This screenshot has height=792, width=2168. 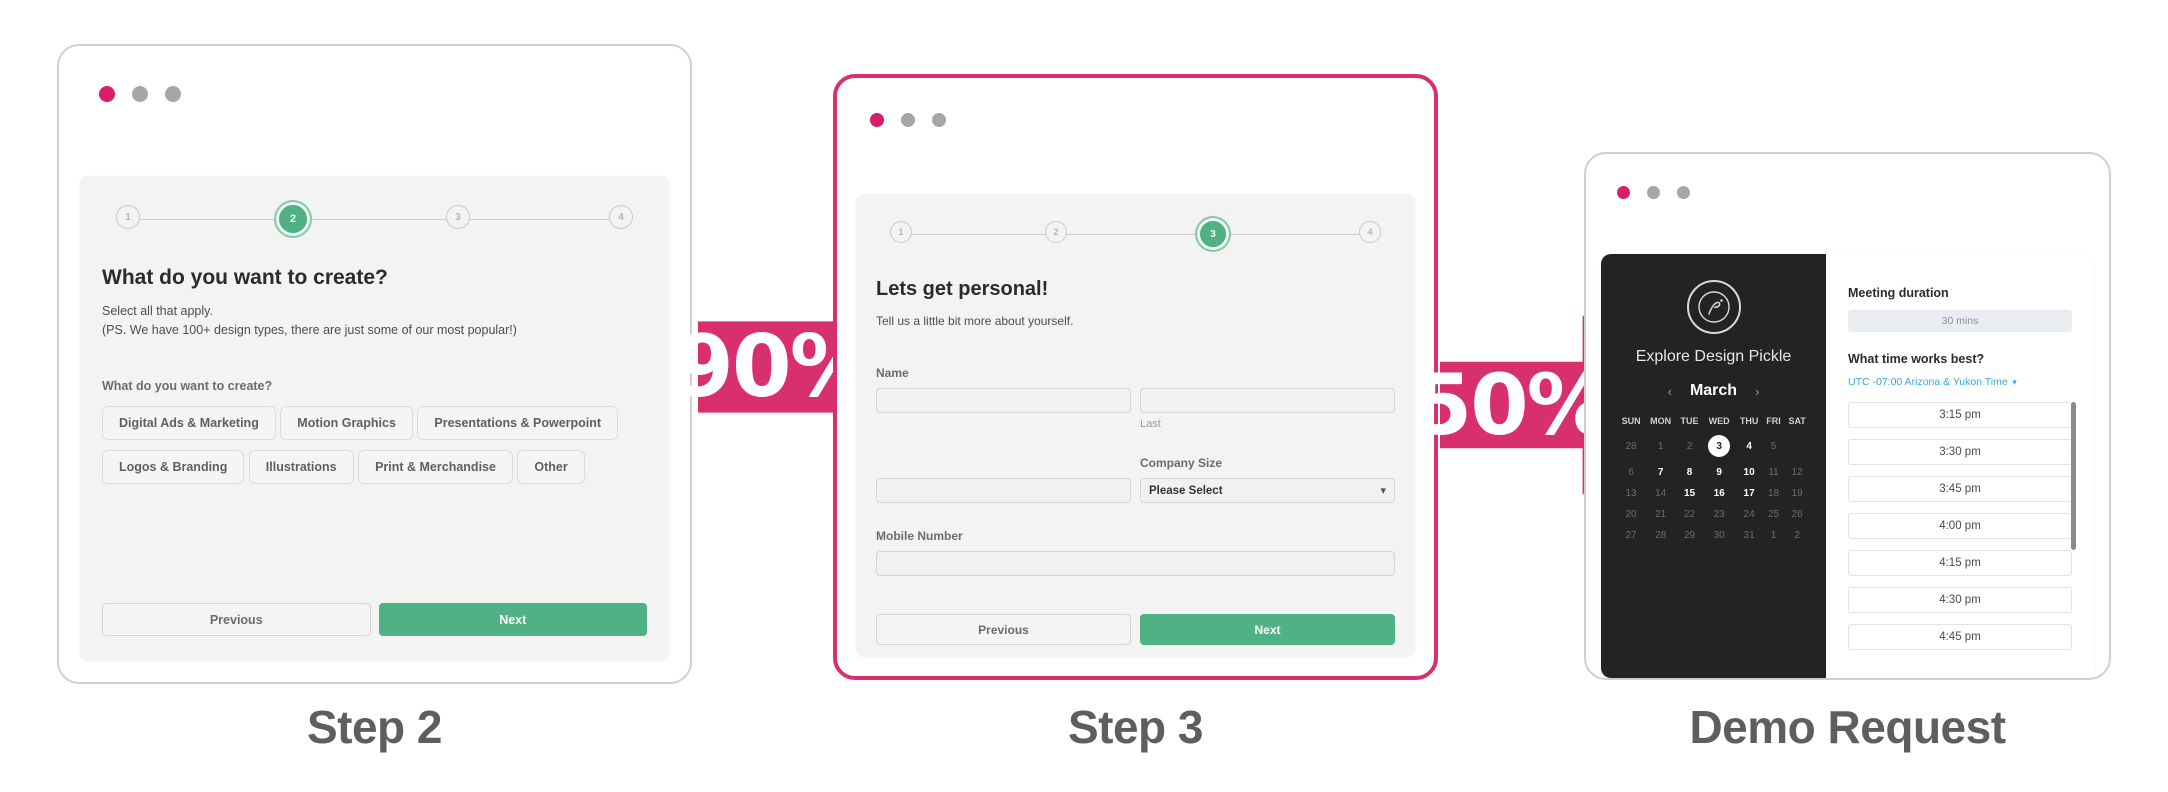 I want to click on calendar-day: 10, so click(x=1748, y=472).